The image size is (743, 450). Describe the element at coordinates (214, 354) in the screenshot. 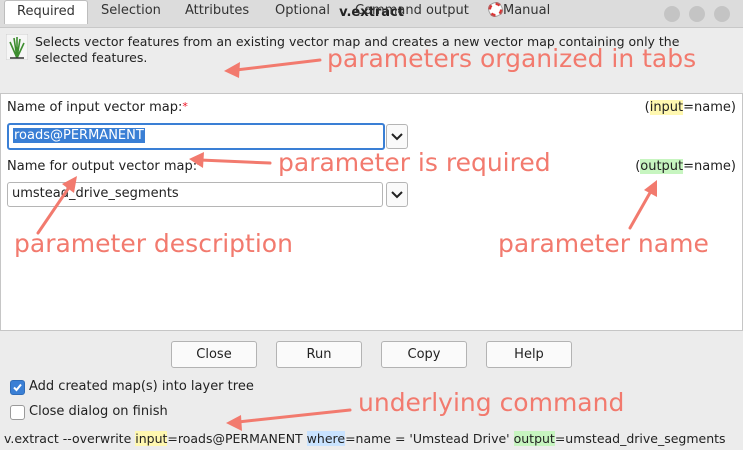

I see `close-button: Close` at that location.